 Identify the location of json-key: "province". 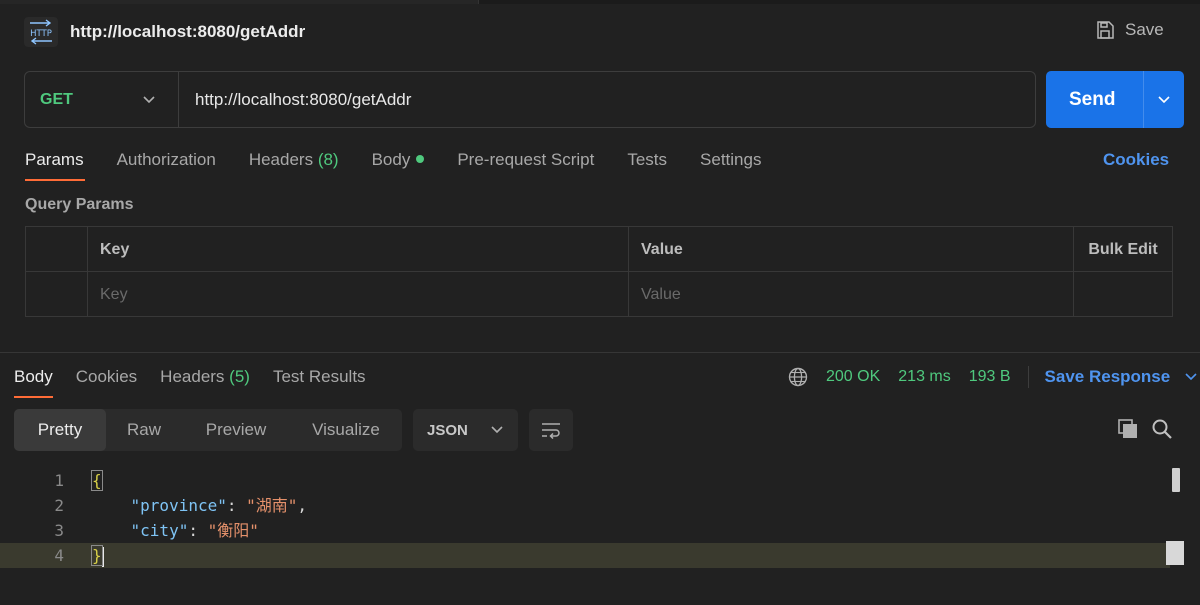
(178, 505).